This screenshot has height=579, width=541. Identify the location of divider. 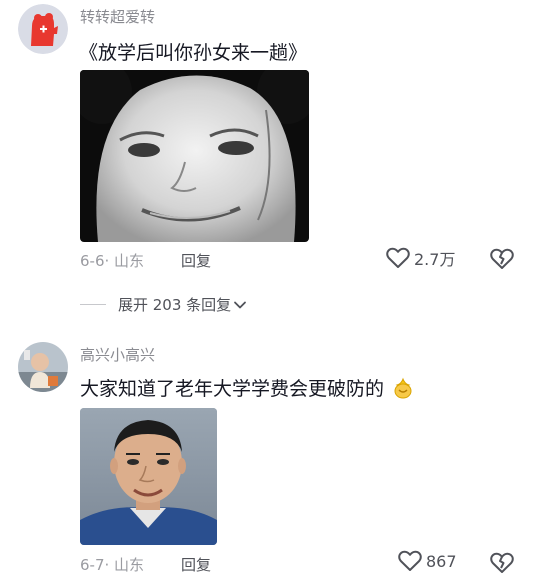
(93, 304).